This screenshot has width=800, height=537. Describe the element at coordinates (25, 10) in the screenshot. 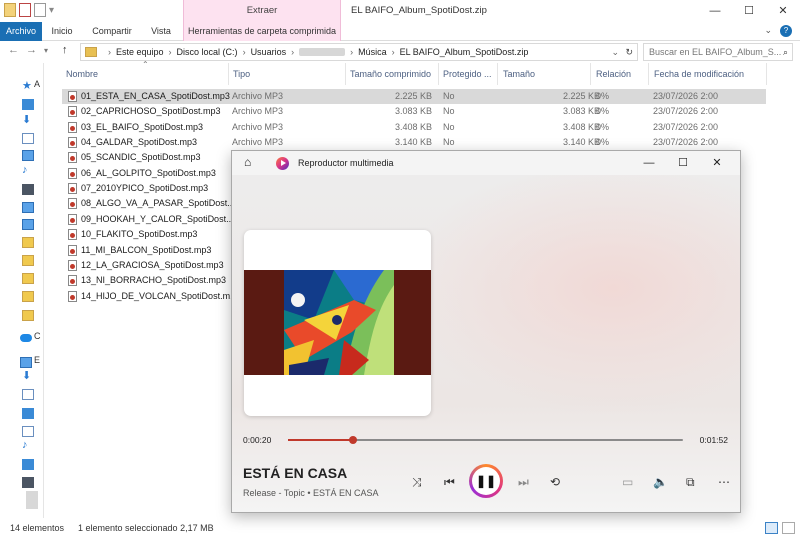

I see `properties-icon` at that location.